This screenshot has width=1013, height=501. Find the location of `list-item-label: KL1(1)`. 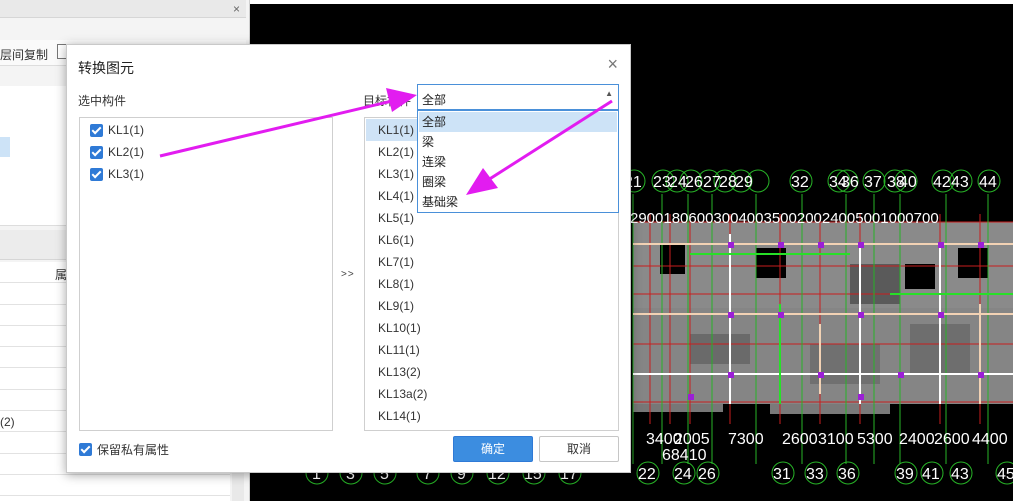

list-item-label: KL1(1) is located at coordinates (126, 130).